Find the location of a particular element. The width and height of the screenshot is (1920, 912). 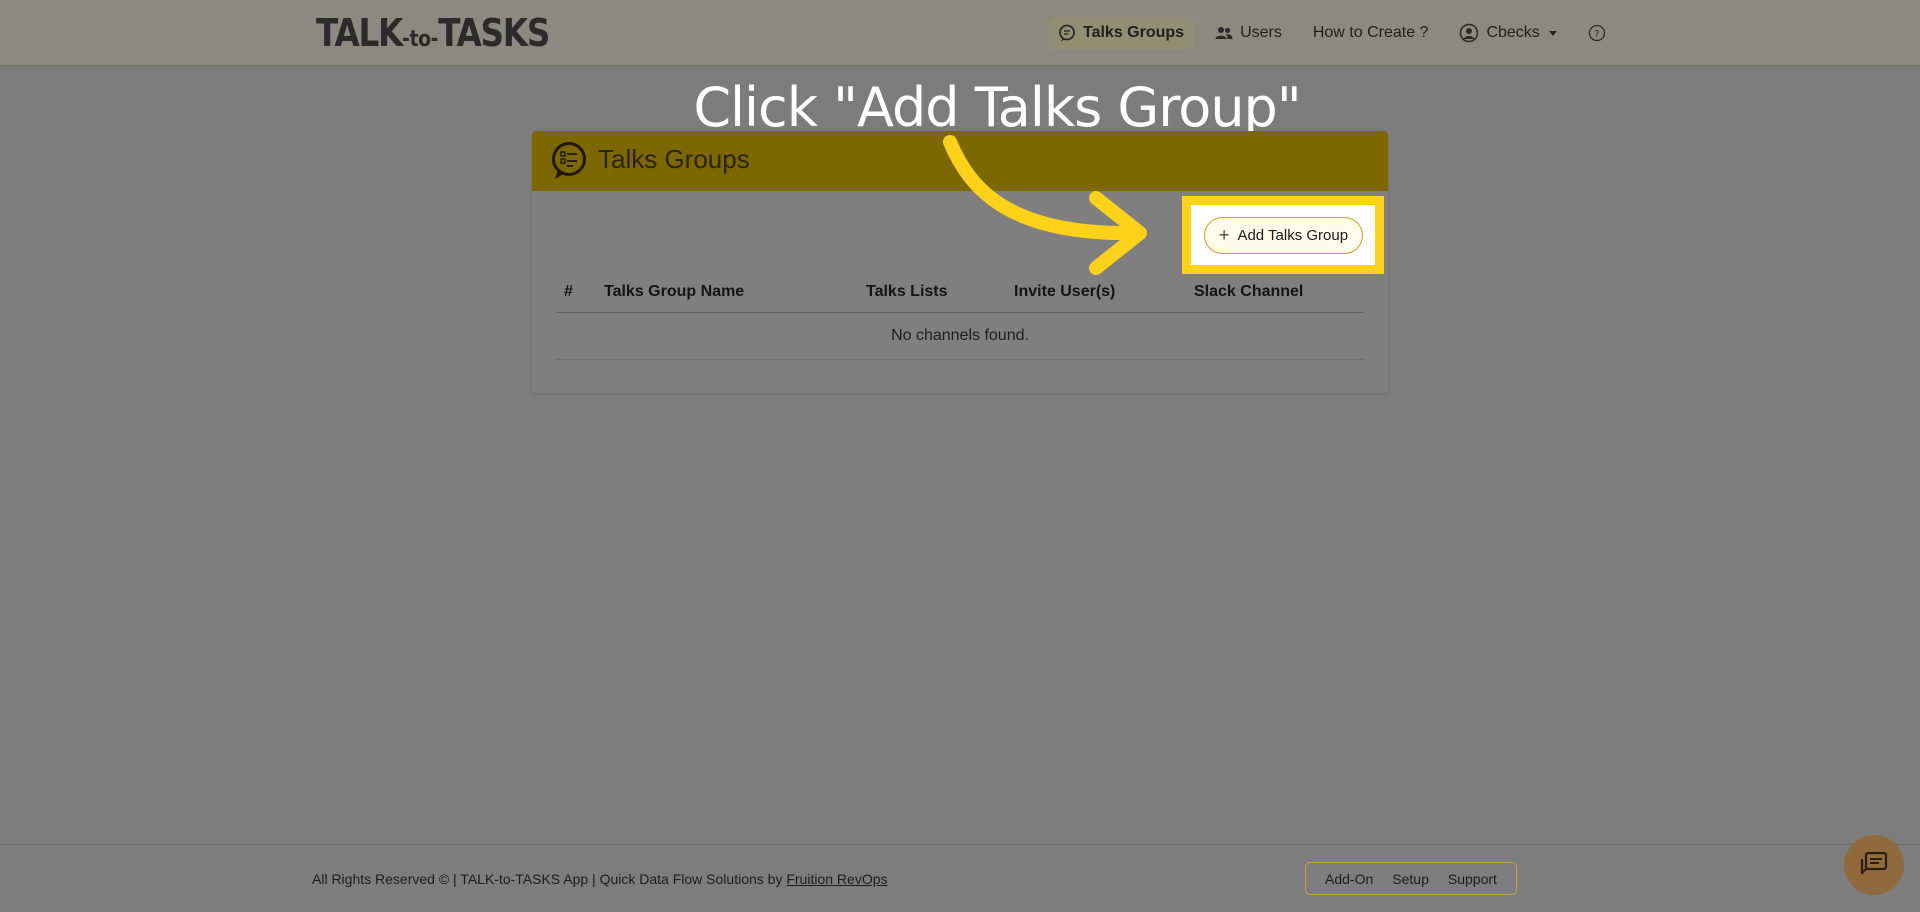

column-header-slack-channel: Slack Channel is located at coordinates (1249, 291).